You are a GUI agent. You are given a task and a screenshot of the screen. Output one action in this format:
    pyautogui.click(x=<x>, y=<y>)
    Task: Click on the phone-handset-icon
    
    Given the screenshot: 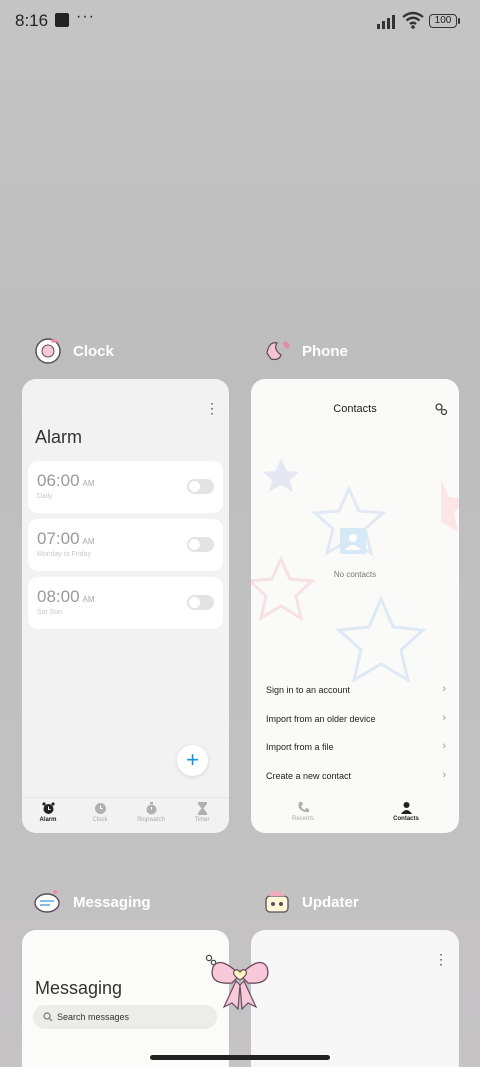 What is the action you would take?
    pyautogui.click(x=303, y=807)
    